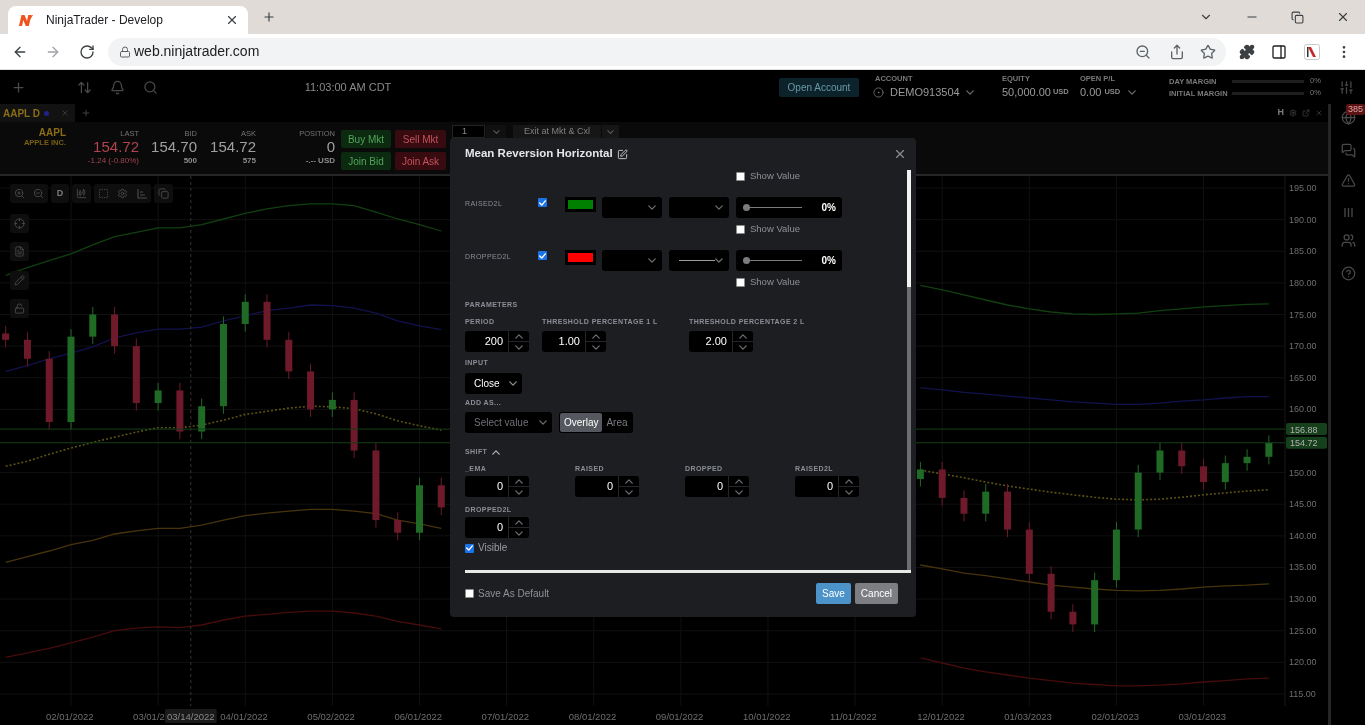 This screenshot has width=1365, height=725. I want to click on sliders-icon, so click(1346, 87).